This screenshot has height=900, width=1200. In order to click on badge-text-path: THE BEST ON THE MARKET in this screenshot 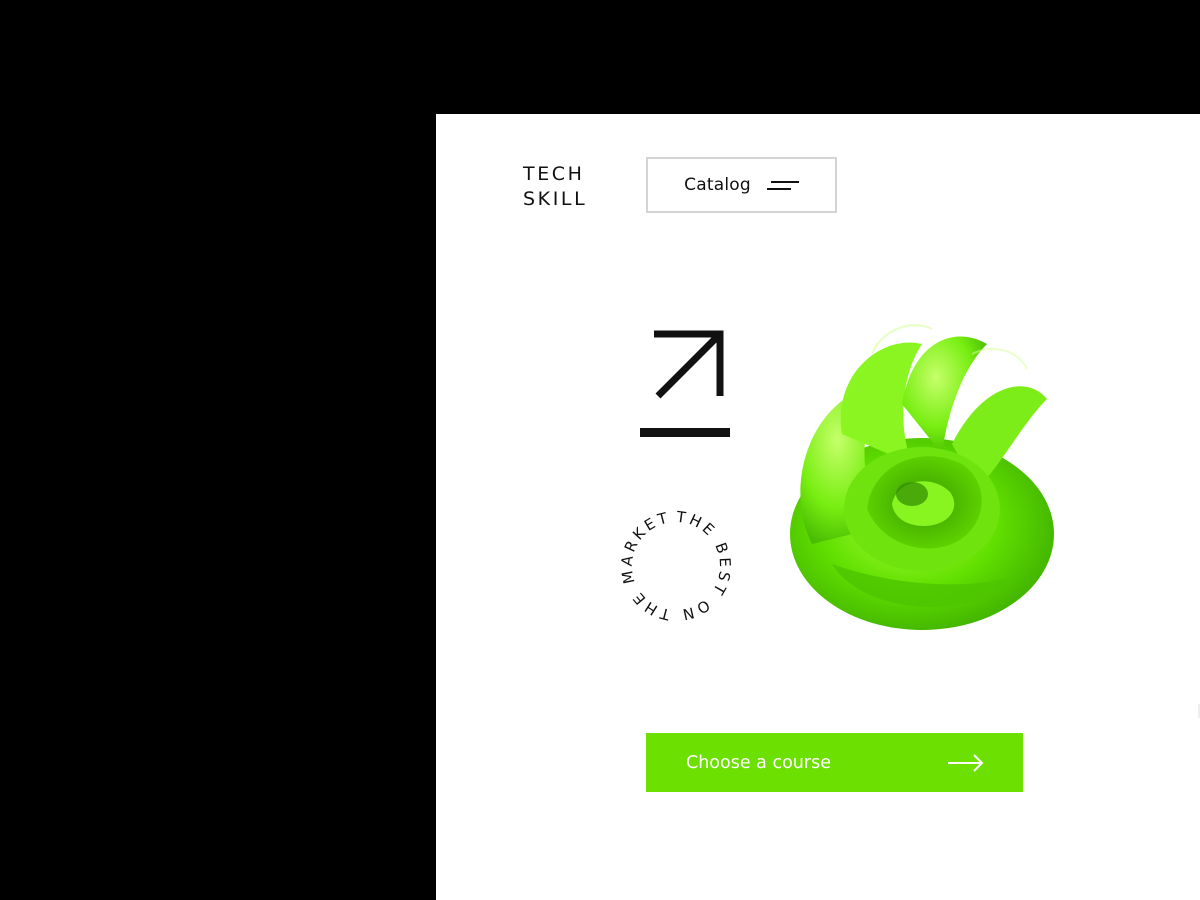, I will do `click(675, 566)`.